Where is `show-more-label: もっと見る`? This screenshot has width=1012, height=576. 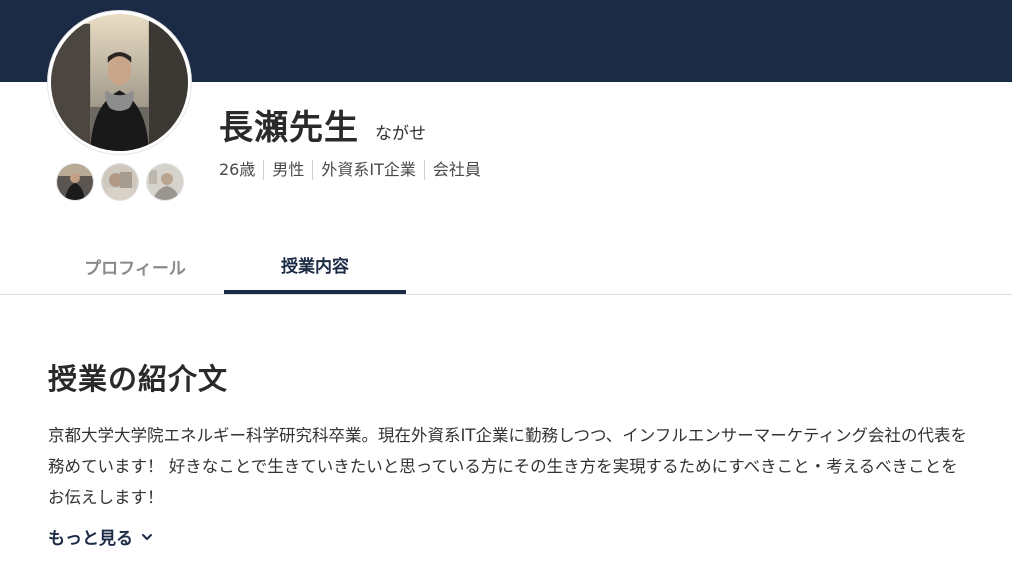
show-more-label: もっと見る is located at coordinates (90, 539).